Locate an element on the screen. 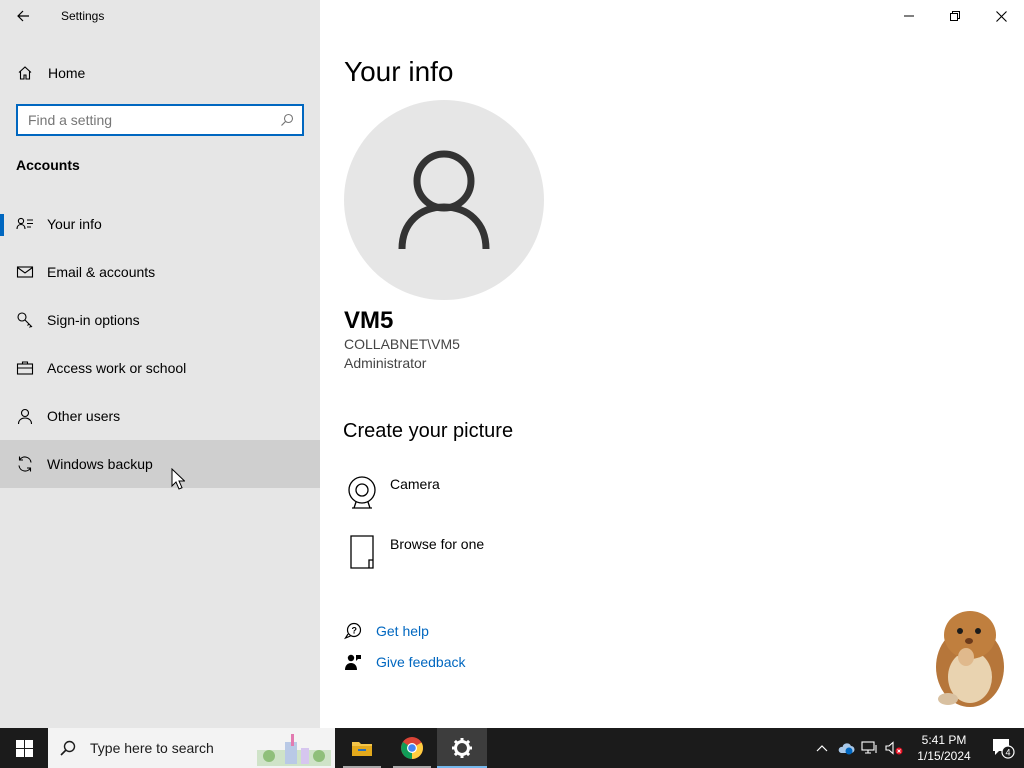  key-icon is located at coordinates (25, 320).